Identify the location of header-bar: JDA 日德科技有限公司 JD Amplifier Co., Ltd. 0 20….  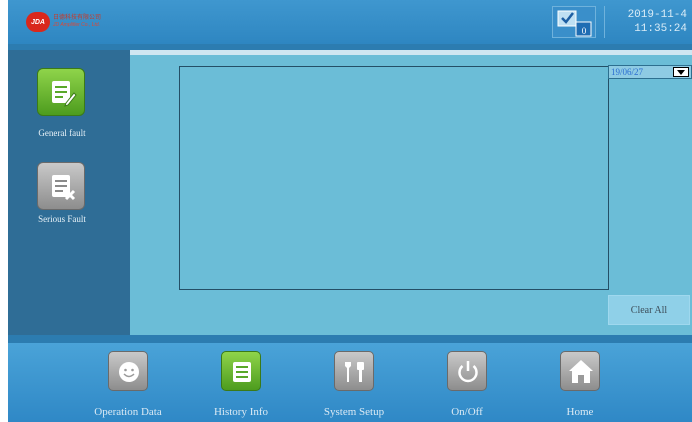
(350, 22).